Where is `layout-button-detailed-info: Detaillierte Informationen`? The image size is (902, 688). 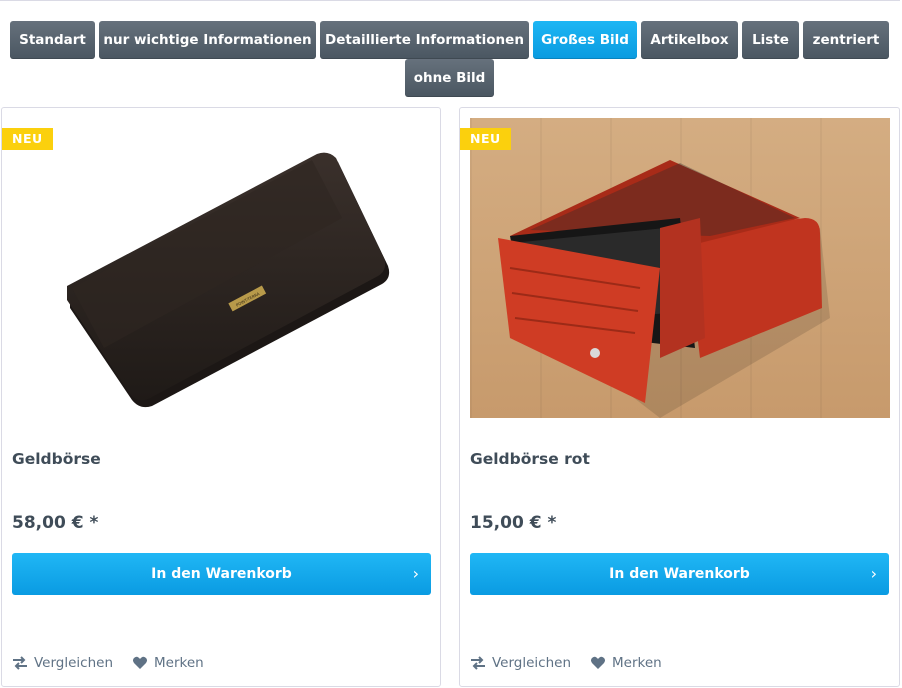 layout-button-detailed-info: Detaillierte Informationen is located at coordinates (424, 40).